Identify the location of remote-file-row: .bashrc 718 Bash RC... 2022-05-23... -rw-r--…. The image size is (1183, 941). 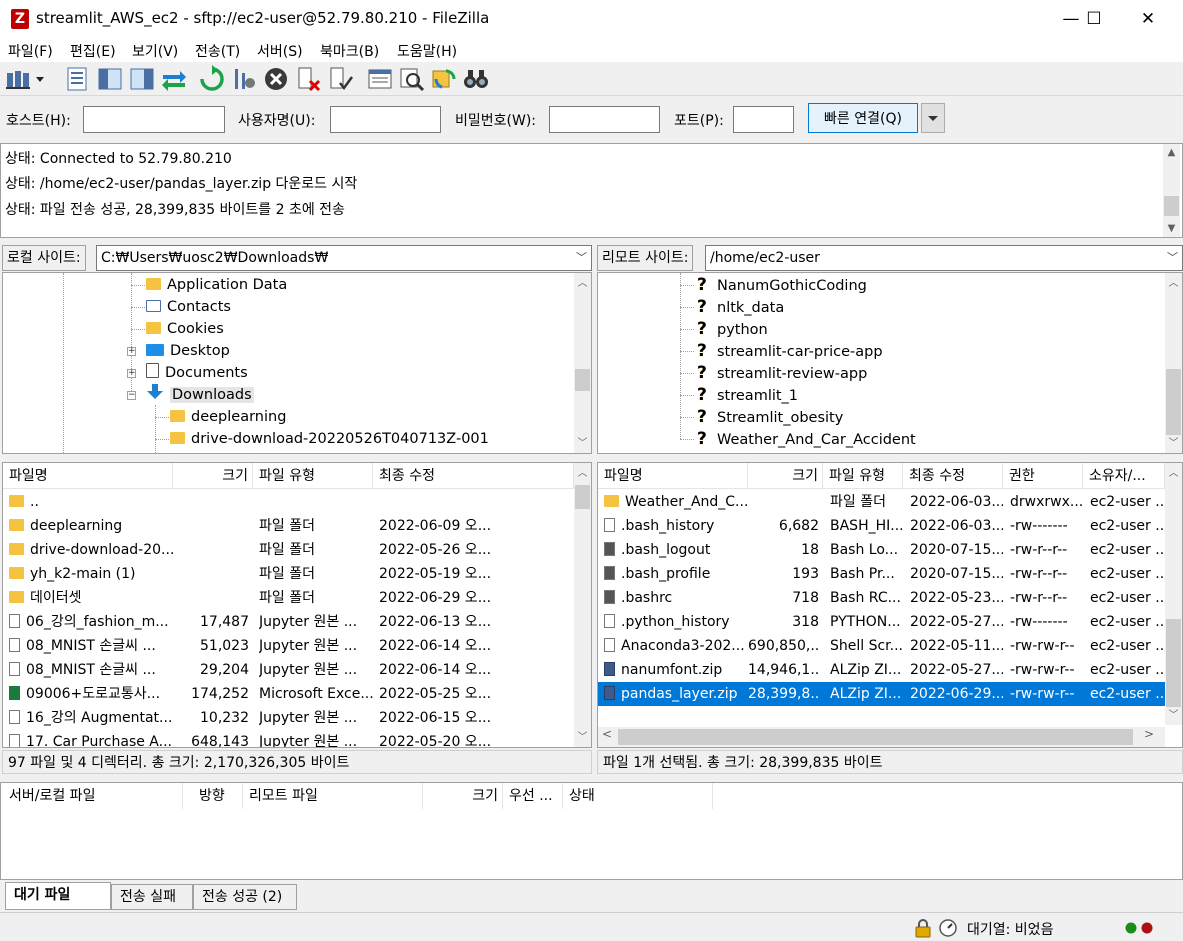
(881, 598).